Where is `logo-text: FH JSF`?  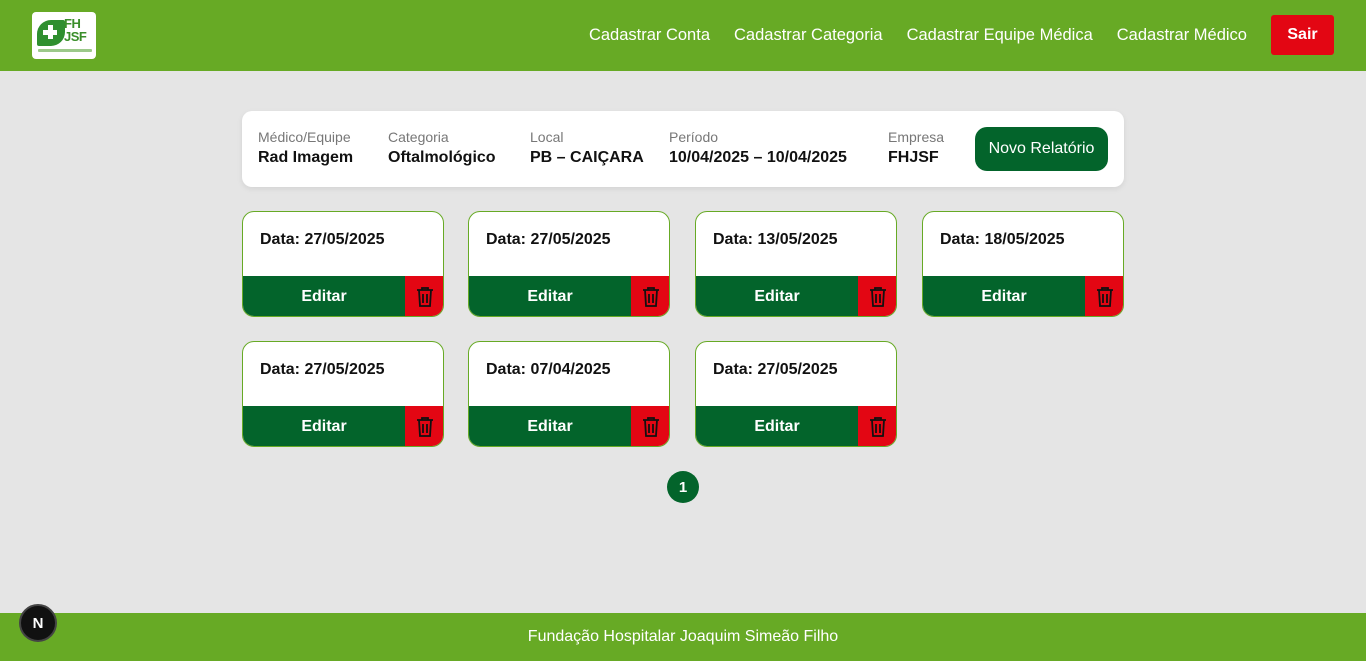
logo-text: FH JSF is located at coordinates (75, 29).